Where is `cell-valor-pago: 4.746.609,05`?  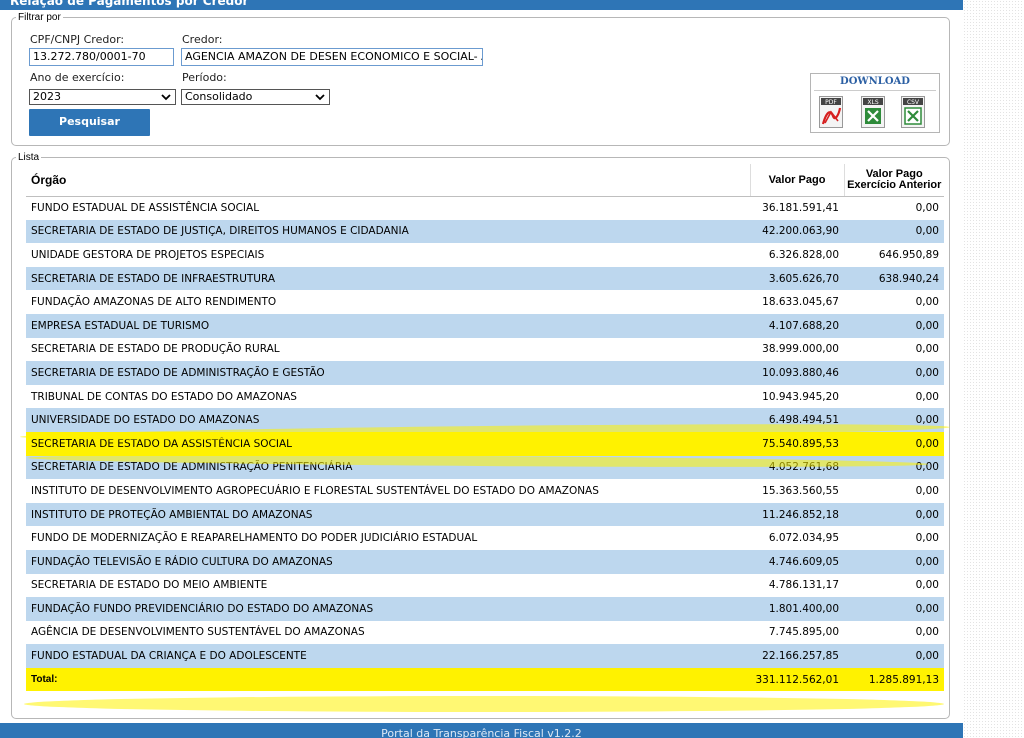 cell-valor-pago: 4.746.609,05 is located at coordinates (797, 561).